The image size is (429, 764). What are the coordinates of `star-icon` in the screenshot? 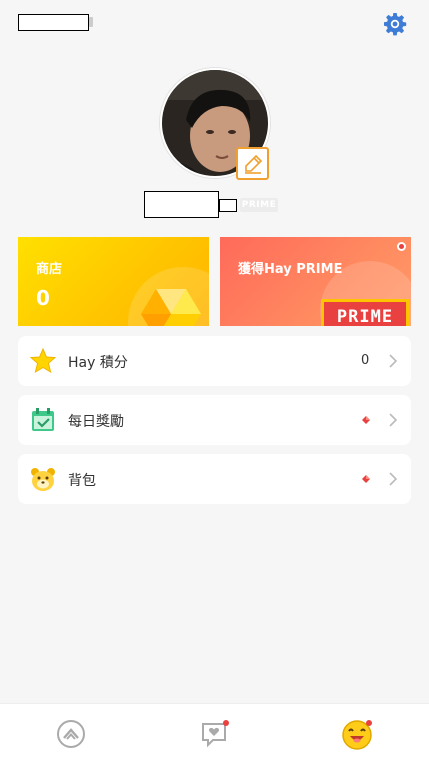 It's located at (43, 361).